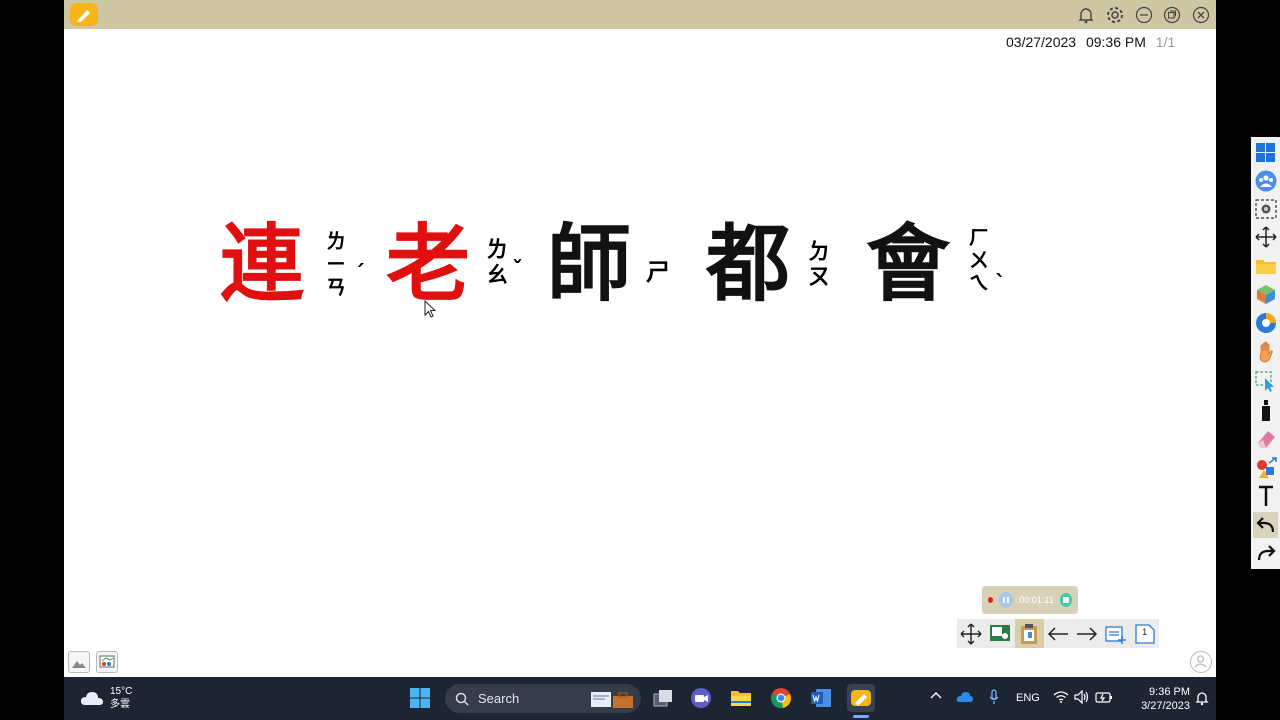  I want to click on chrome-button, so click(781, 698).